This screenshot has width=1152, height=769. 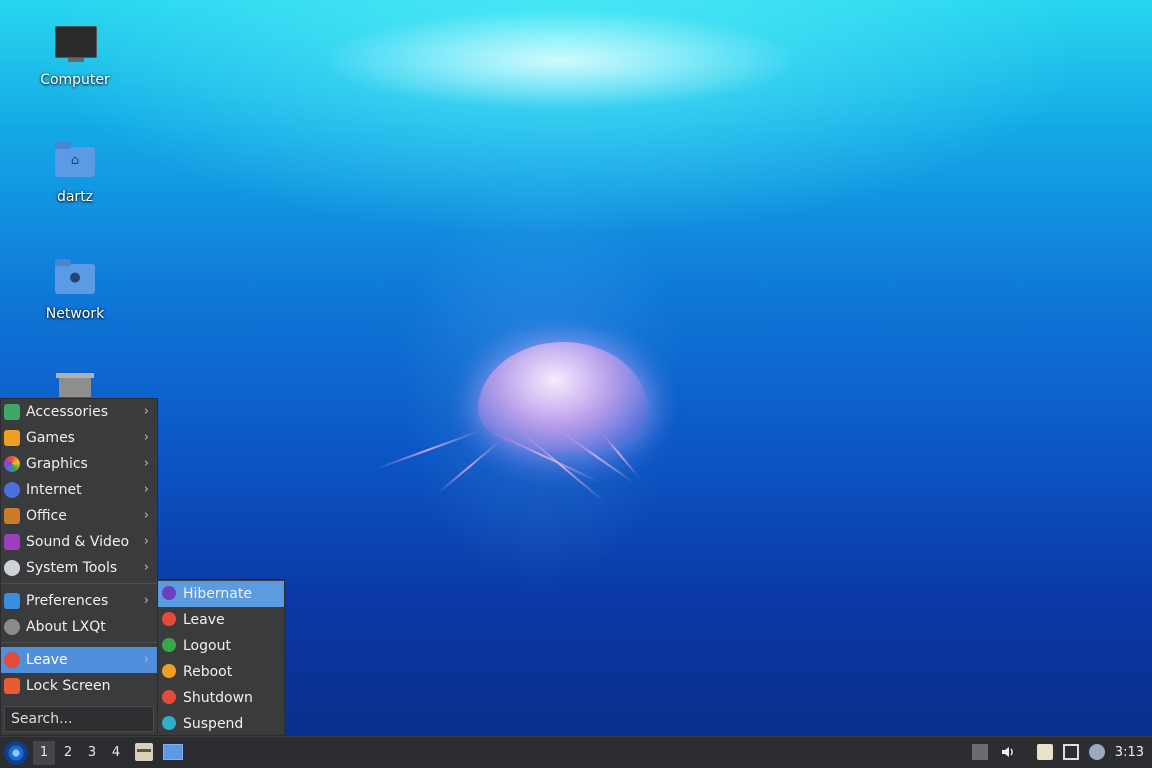 I want to click on menu-item-lock-screen: Lock Screen, so click(x=79, y=686).